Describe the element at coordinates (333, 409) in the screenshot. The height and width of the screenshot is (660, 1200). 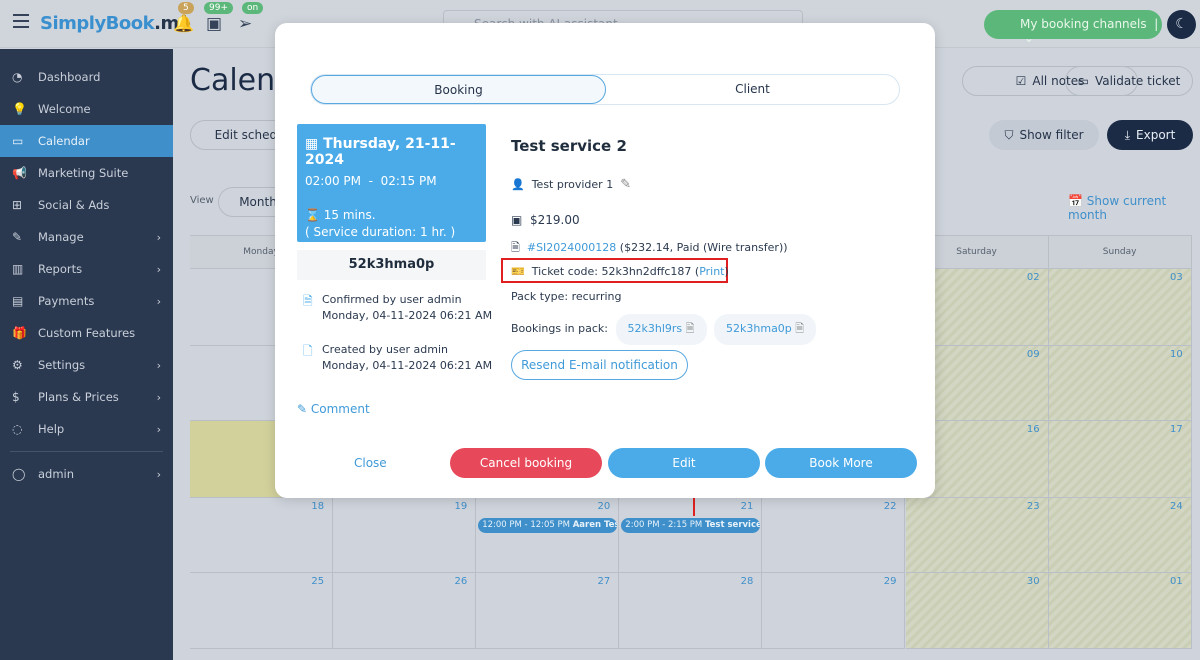
I see `comment-link: ✎ Comment` at that location.